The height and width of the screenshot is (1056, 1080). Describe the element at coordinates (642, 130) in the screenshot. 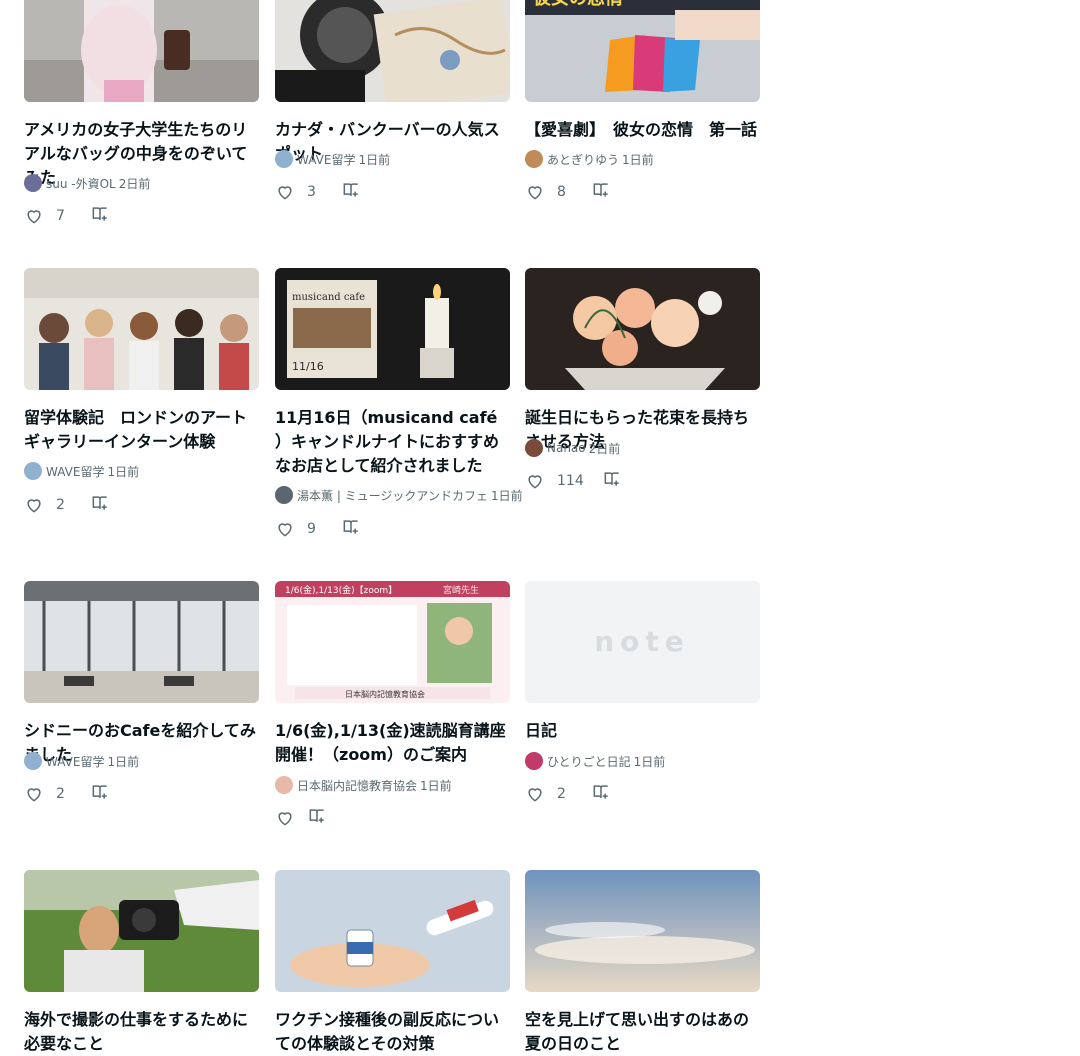

I see `article-title: 【愛喜劇】 彼女の恋情 第一話` at that location.